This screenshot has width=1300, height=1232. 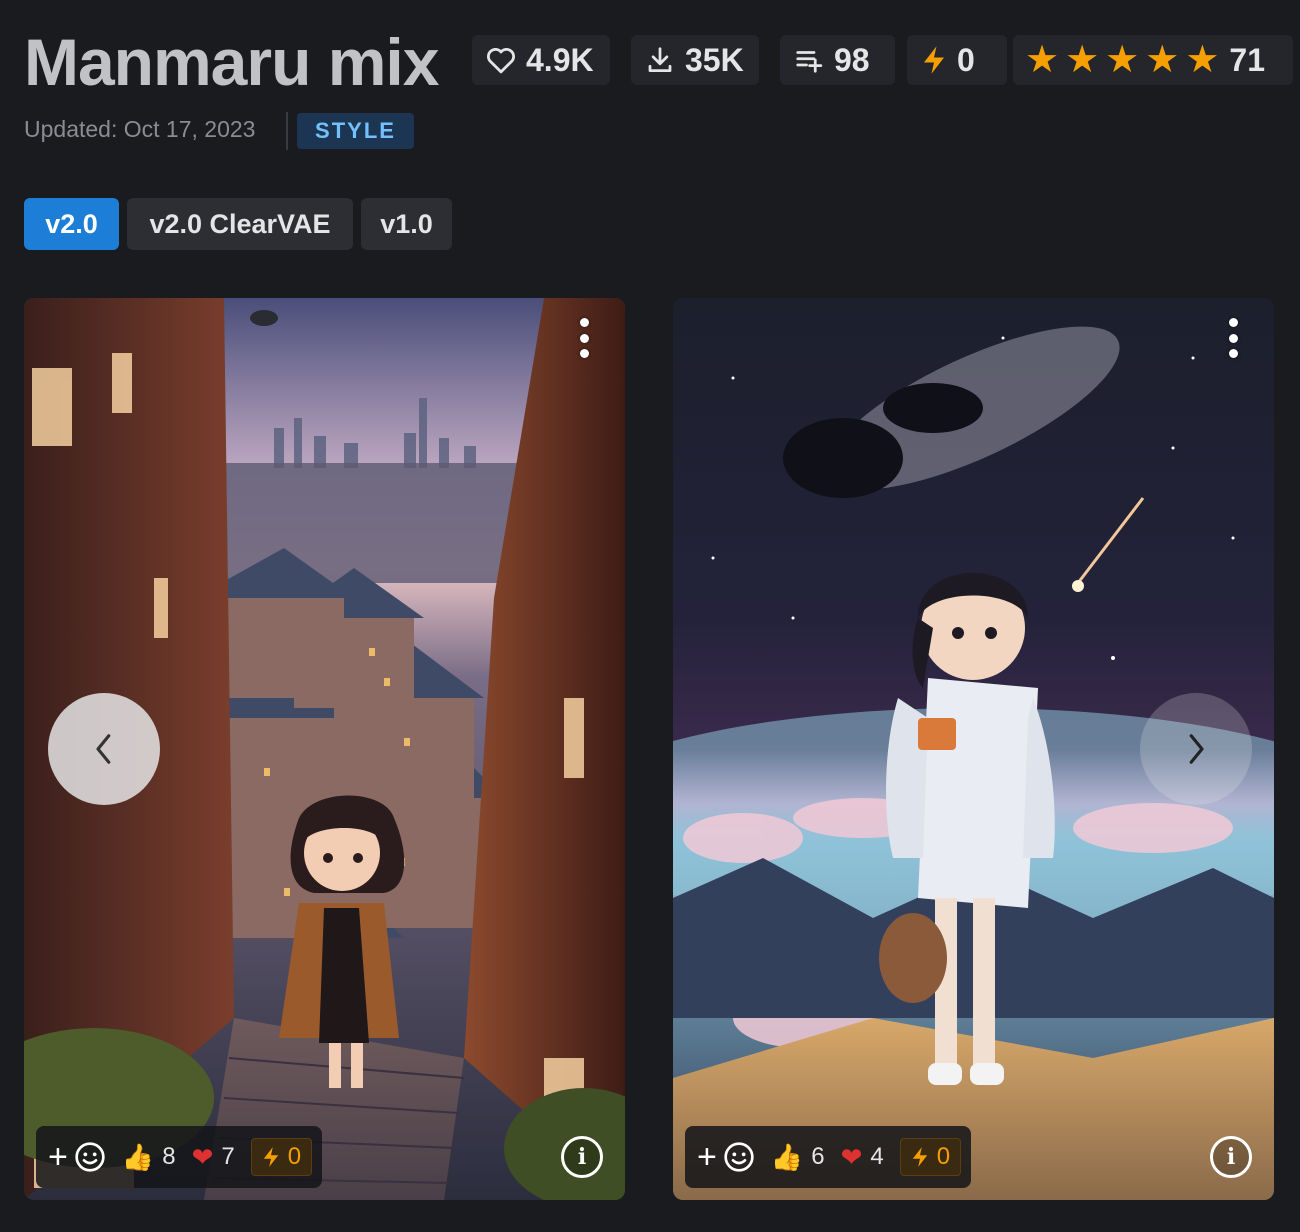 I want to click on heart-count: 7, so click(x=228, y=1156).